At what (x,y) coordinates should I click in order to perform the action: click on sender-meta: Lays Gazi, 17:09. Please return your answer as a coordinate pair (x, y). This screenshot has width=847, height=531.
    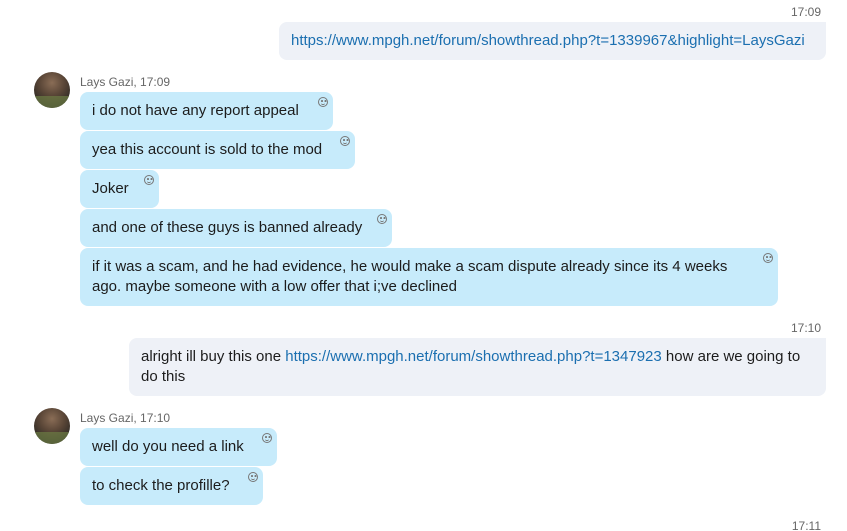
    Looking at the image, I should click on (125, 82).